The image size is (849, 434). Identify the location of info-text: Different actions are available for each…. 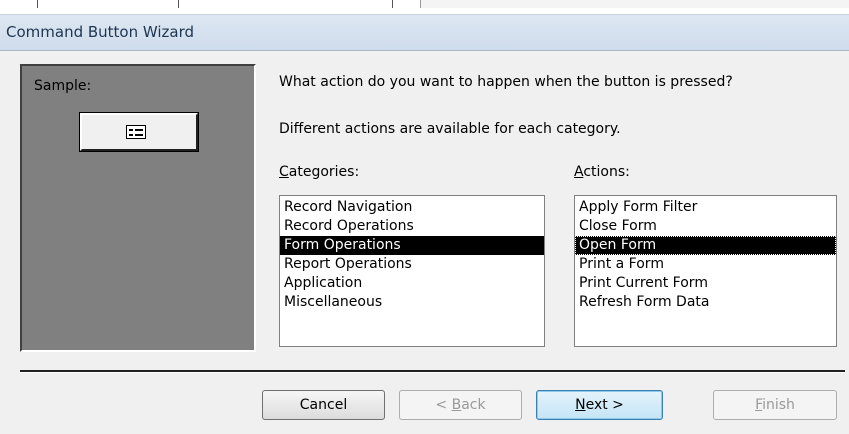
(450, 129).